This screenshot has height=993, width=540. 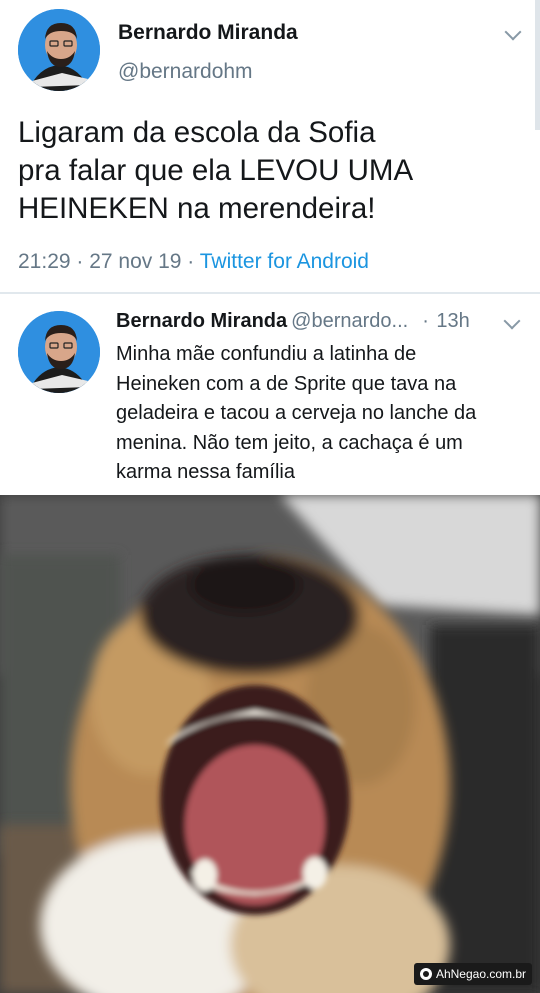 What do you see at coordinates (109, 261) in the screenshot?
I see `tweet-timestamp: 21:29 · 27 nov 19 ·` at bounding box center [109, 261].